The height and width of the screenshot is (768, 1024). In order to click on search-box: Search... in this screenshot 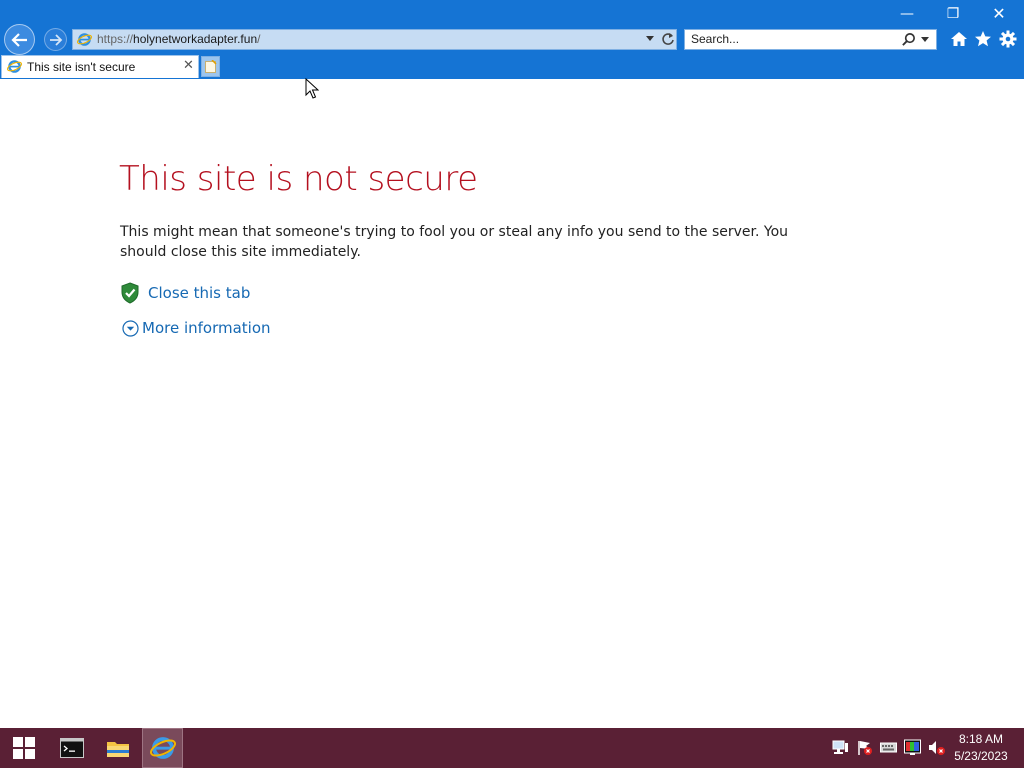, I will do `click(810, 39)`.